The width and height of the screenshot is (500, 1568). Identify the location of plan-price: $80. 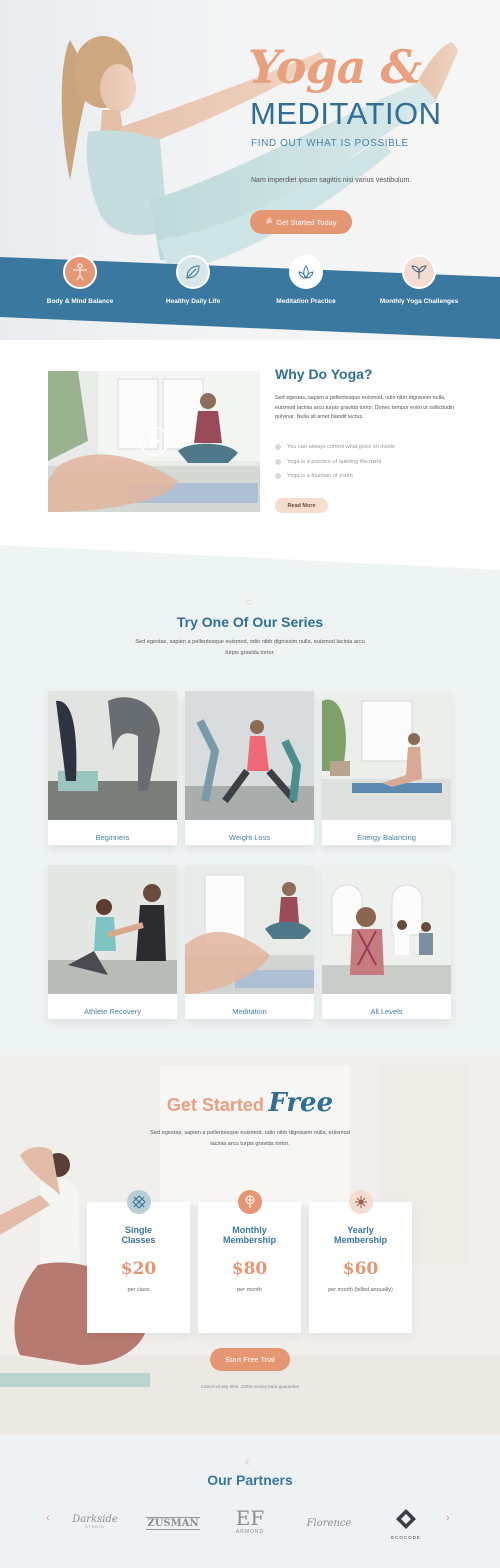
(249, 1269).